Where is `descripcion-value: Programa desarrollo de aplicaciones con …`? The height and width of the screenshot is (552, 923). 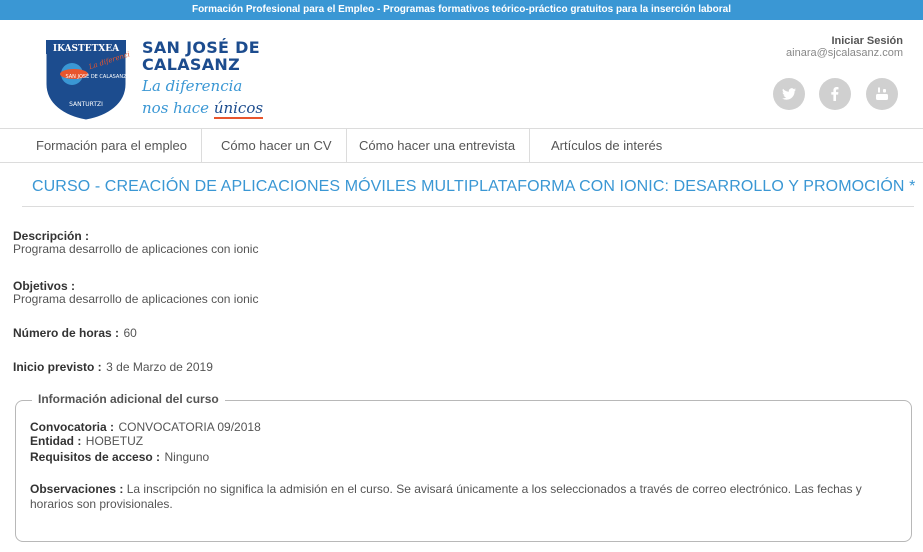 descripcion-value: Programa desarrollo de aplicaciones con … is located at coordinates (136, 249).